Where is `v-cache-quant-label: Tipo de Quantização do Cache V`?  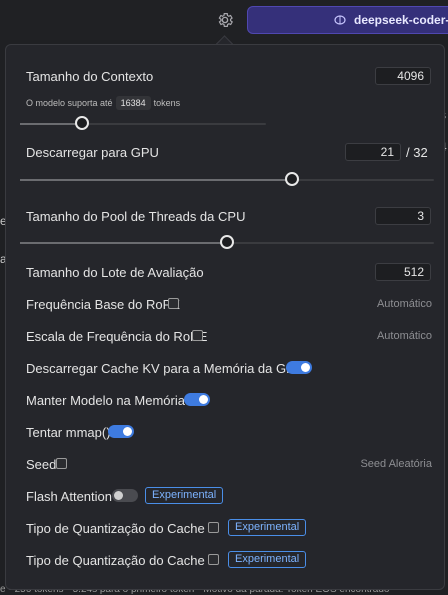 v-cache-quant-label: Tipo de Quantização do Cache V is located at coordinates (122, 560).